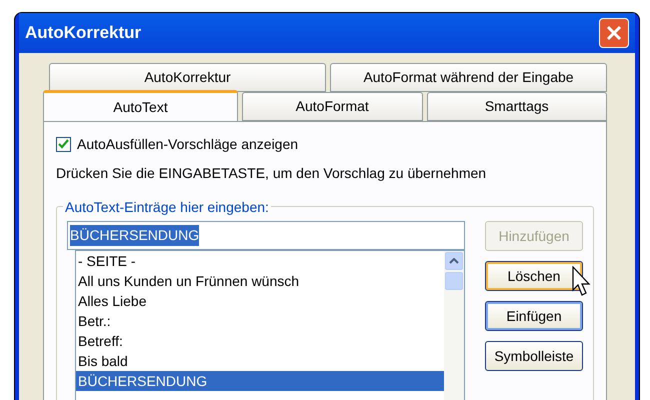  What do you see at coordinates (534, 316) in the screenshot?
I see `action-button: Einfügen` at bounding box center [534, 316].